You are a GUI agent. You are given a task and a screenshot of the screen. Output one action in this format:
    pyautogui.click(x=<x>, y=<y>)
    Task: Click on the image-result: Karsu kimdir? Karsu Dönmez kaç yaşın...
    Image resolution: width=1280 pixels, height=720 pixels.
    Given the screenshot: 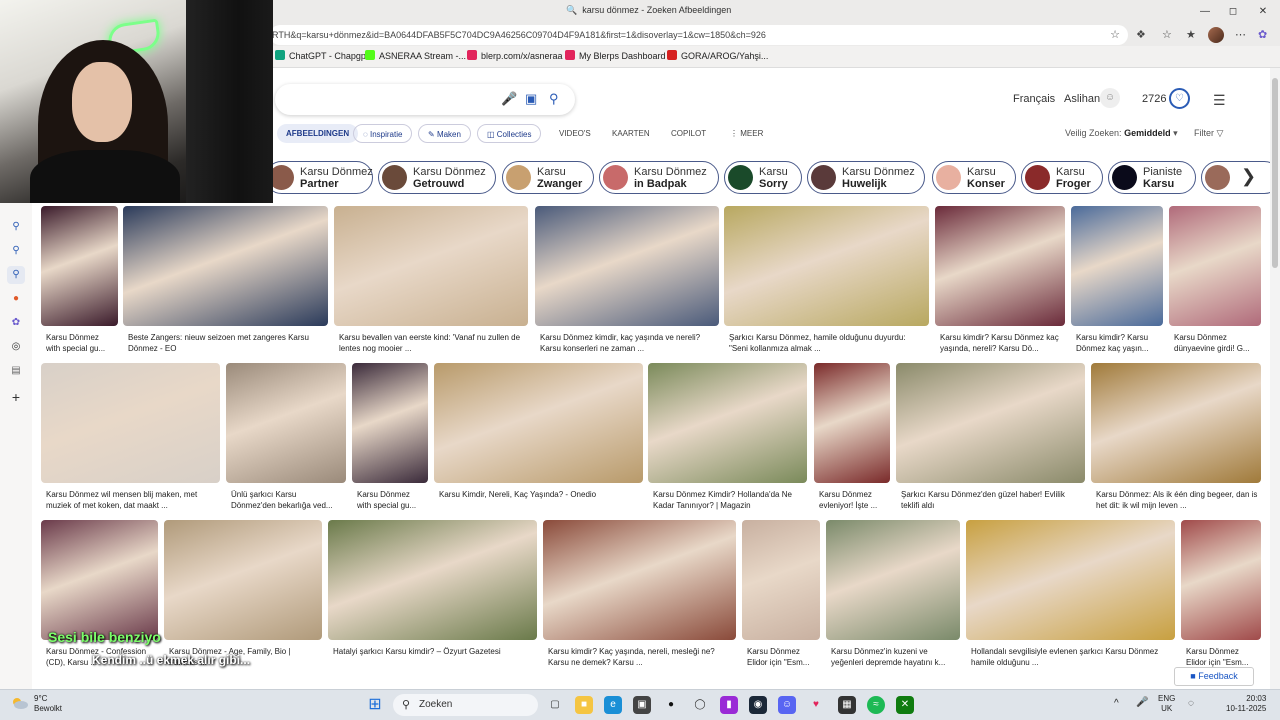 What is the action you would take?
    pyautogui.click(x=1117, y=283)
    